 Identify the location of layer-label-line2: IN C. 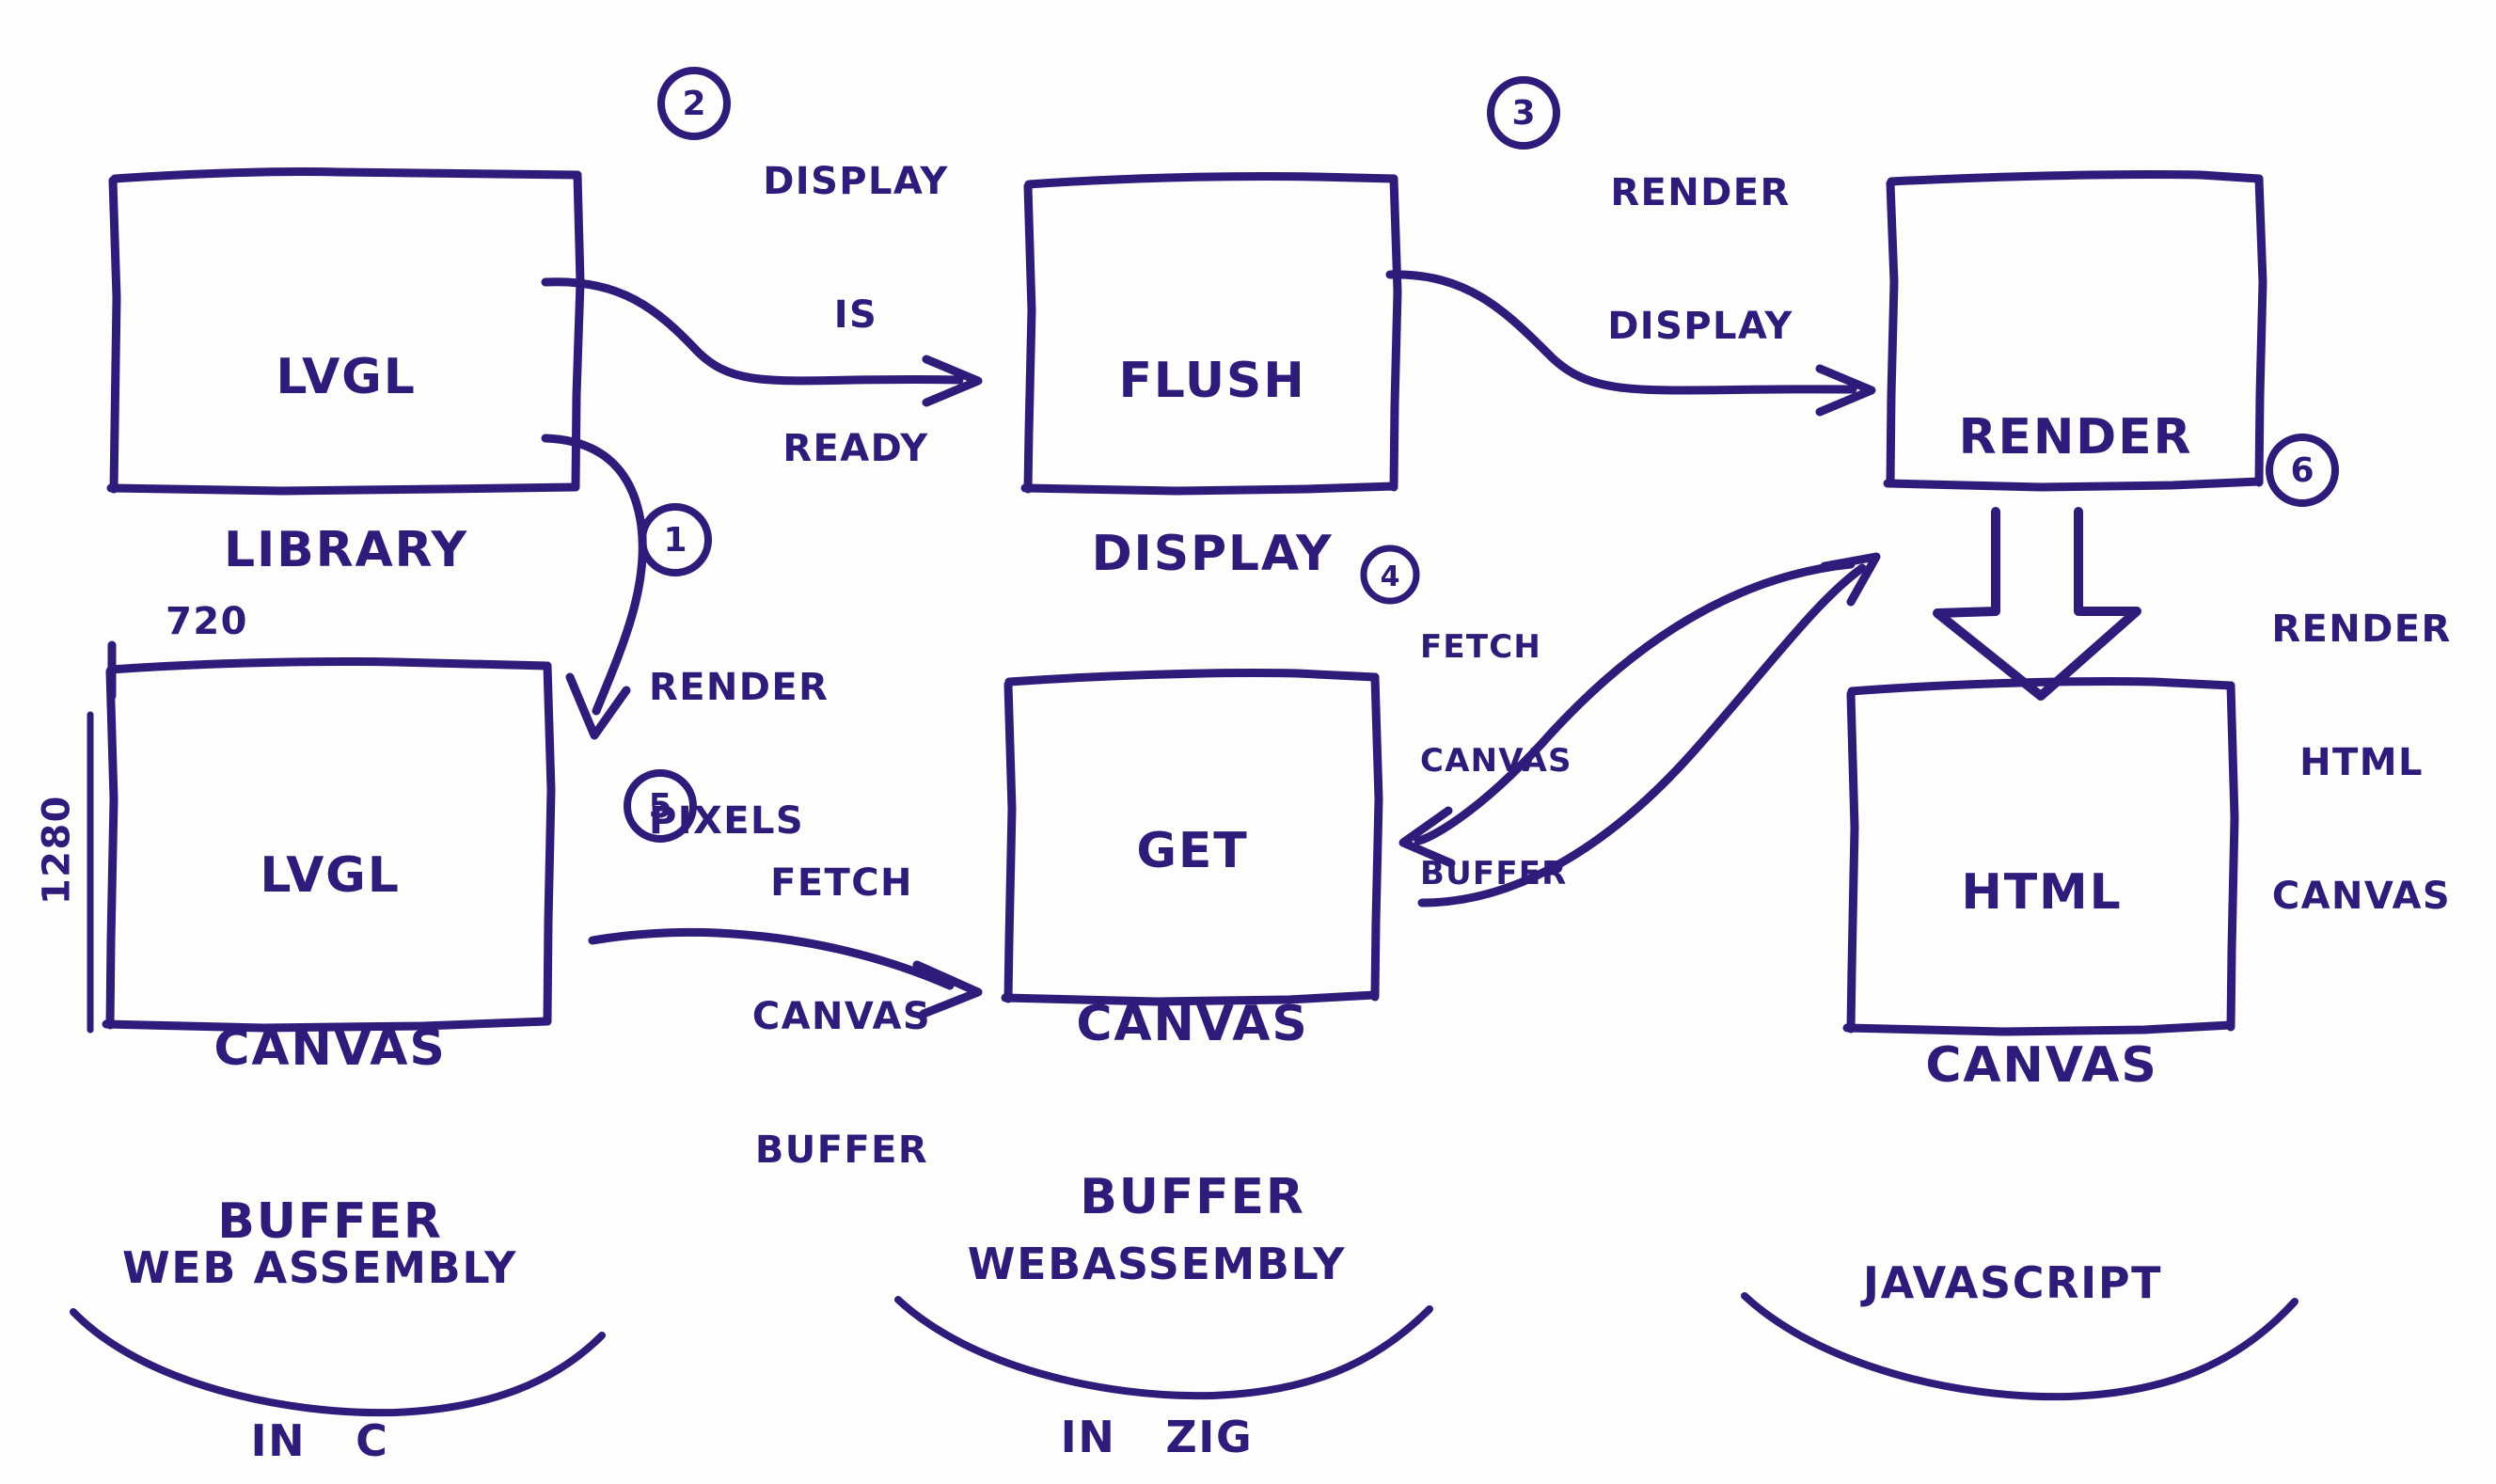
(319, 1441).